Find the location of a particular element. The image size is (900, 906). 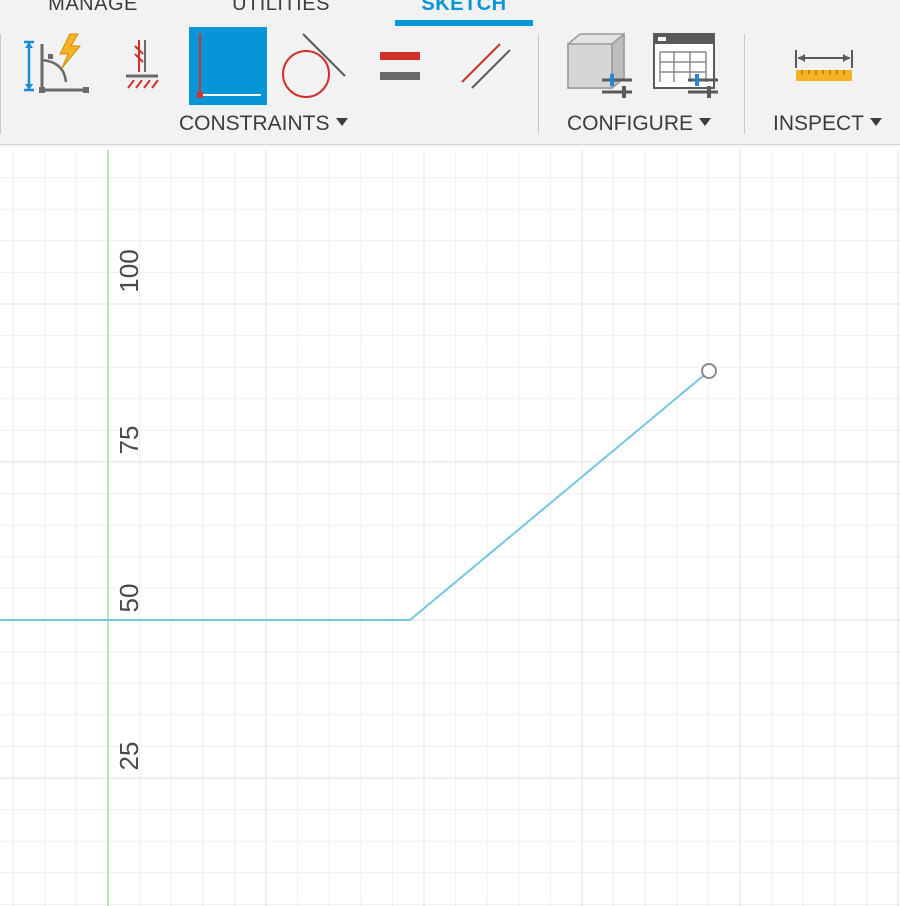

parallel-constraint-button is located at coordinates (486, 66).